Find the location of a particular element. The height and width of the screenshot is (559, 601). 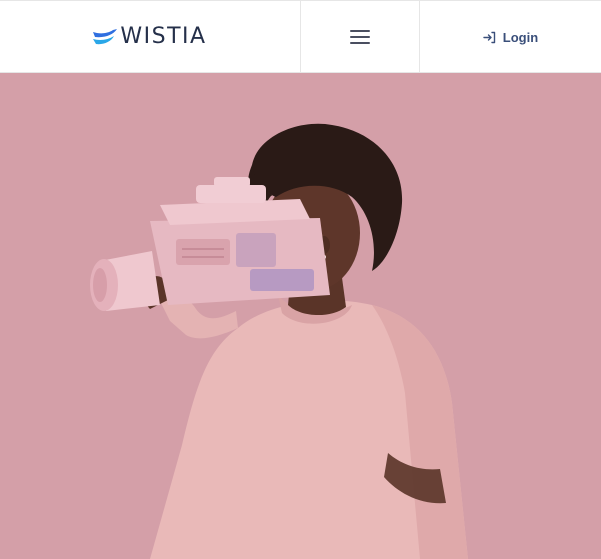

login-cell: Login is located at coordinates (510, 37).